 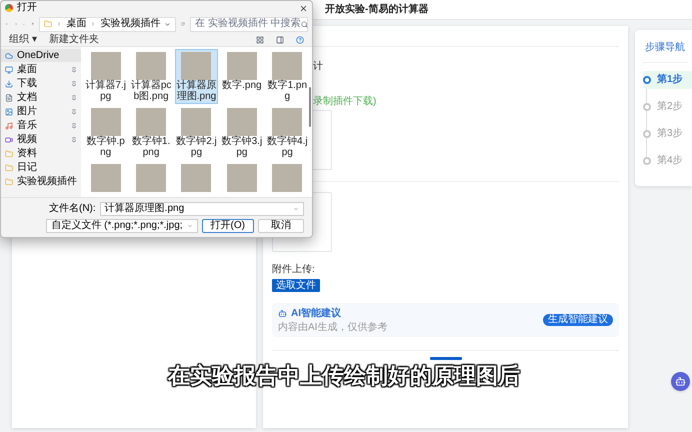 I want to click on video-subtitle: 在实验报告中上传绘制好的原理图后, so click(x=344, y=376).